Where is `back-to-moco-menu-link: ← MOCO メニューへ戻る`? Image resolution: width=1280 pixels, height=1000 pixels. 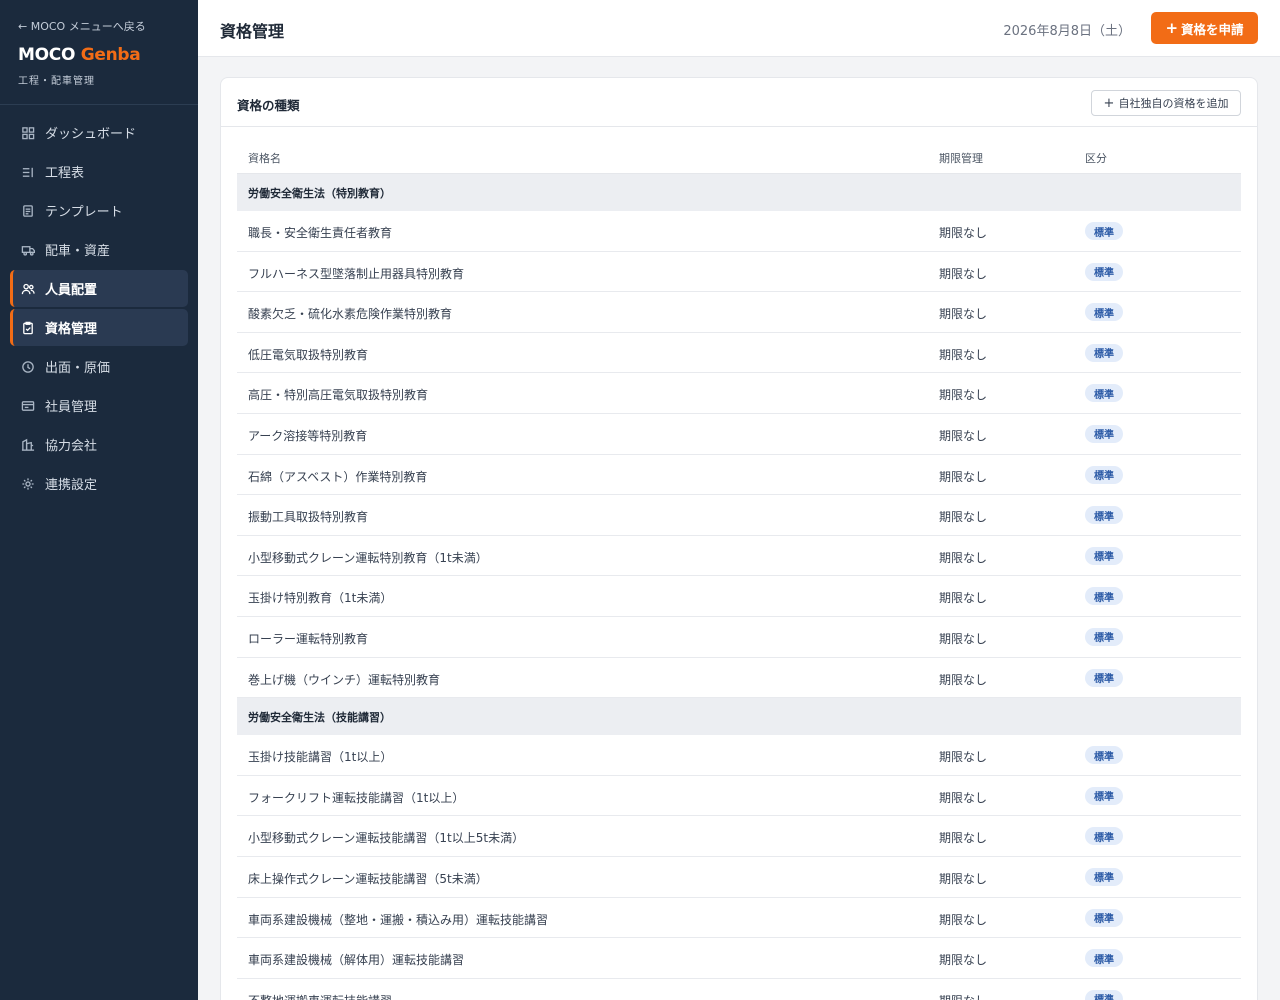
back-to-moco-menu-link: ← MOCO メニューへ戻る is located at coordinates (82, 26).